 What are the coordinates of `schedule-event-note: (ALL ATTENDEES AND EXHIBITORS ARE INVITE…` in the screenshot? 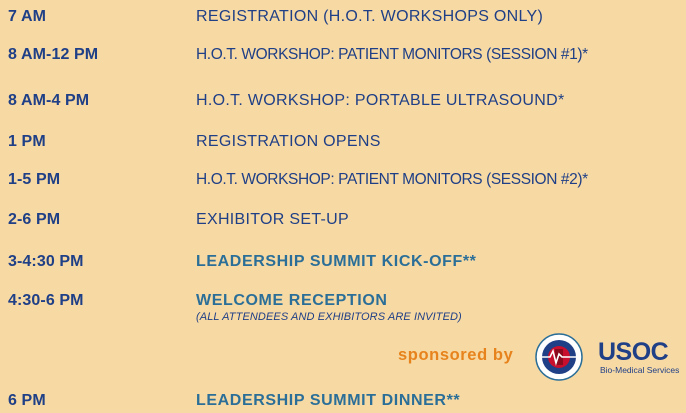 It's located at (329, 317).